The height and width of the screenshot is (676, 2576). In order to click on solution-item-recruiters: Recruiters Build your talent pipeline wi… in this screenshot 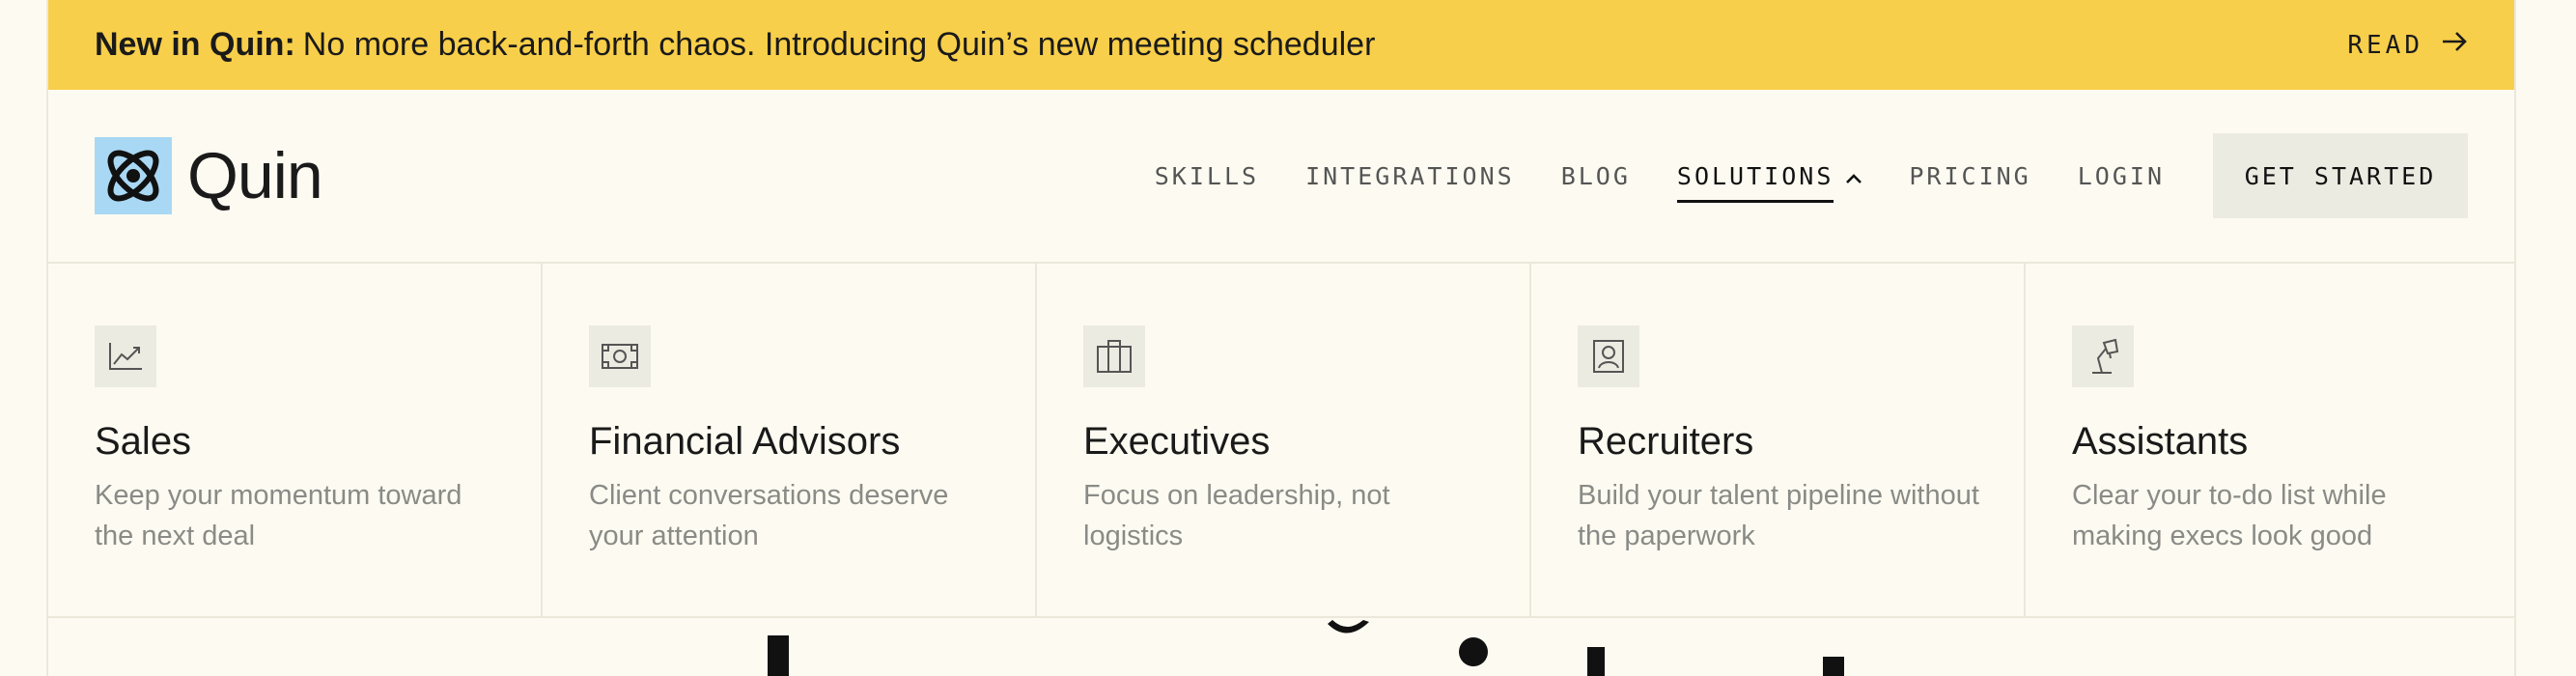, I will do `click(1779, 440)`.